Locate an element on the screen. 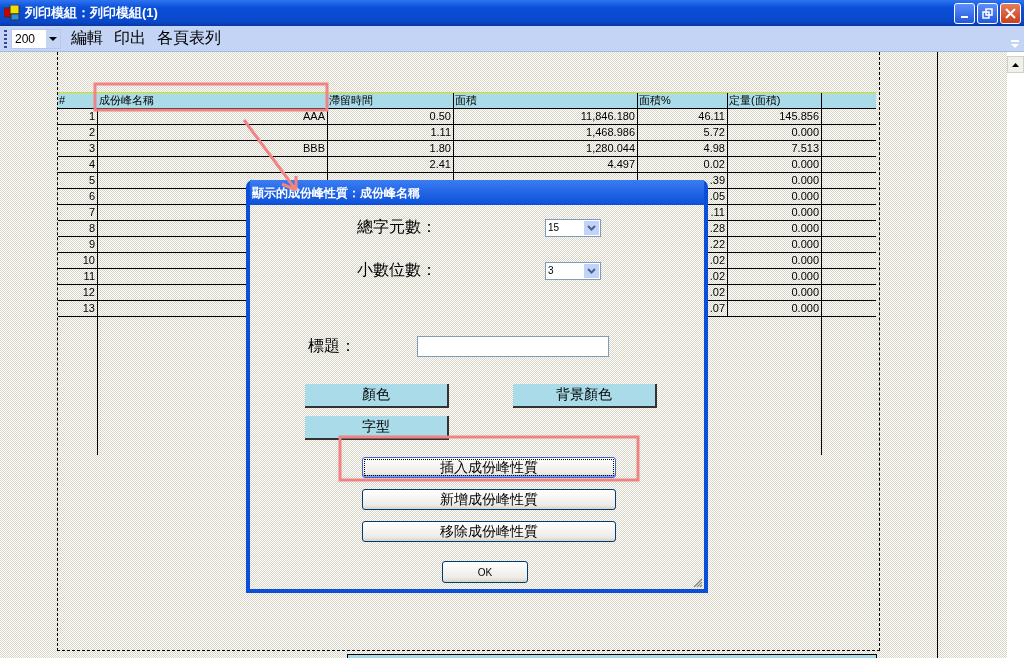  up-arrow-icon is located at coordinates (1015, 64).